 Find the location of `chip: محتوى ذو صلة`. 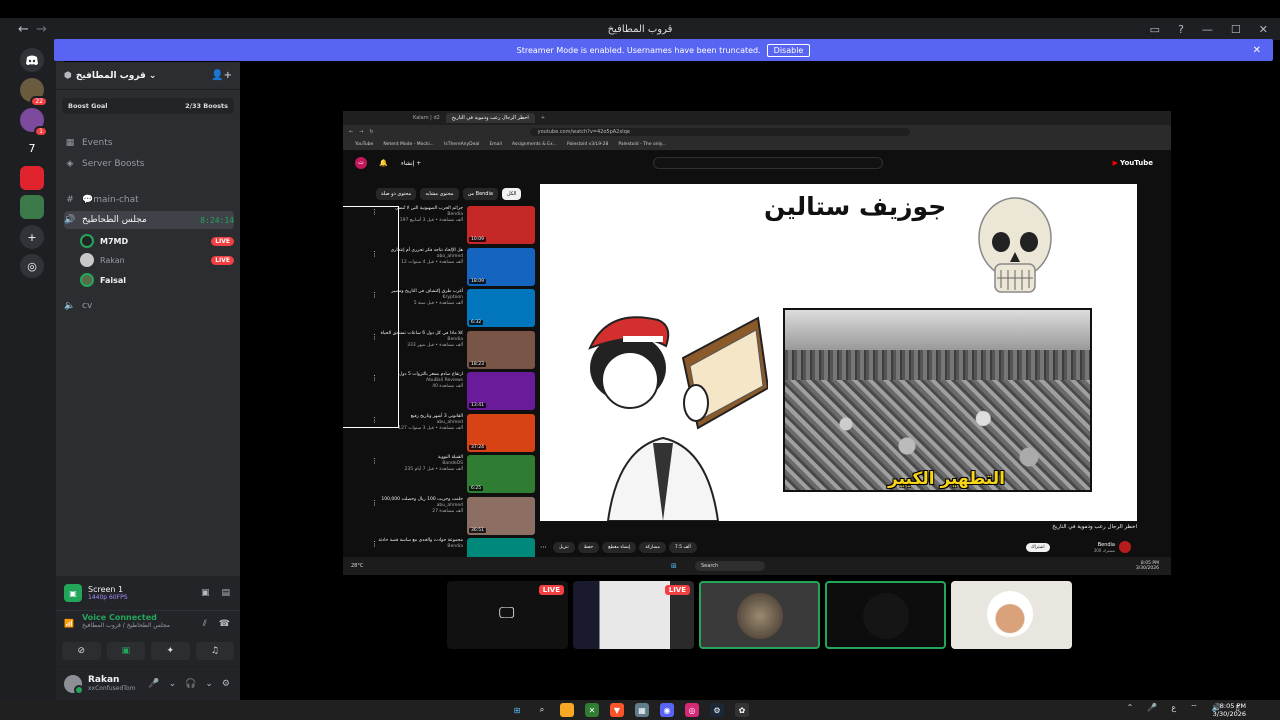

chip: محتوى ذو صلة is located at coordinates (396, 194).